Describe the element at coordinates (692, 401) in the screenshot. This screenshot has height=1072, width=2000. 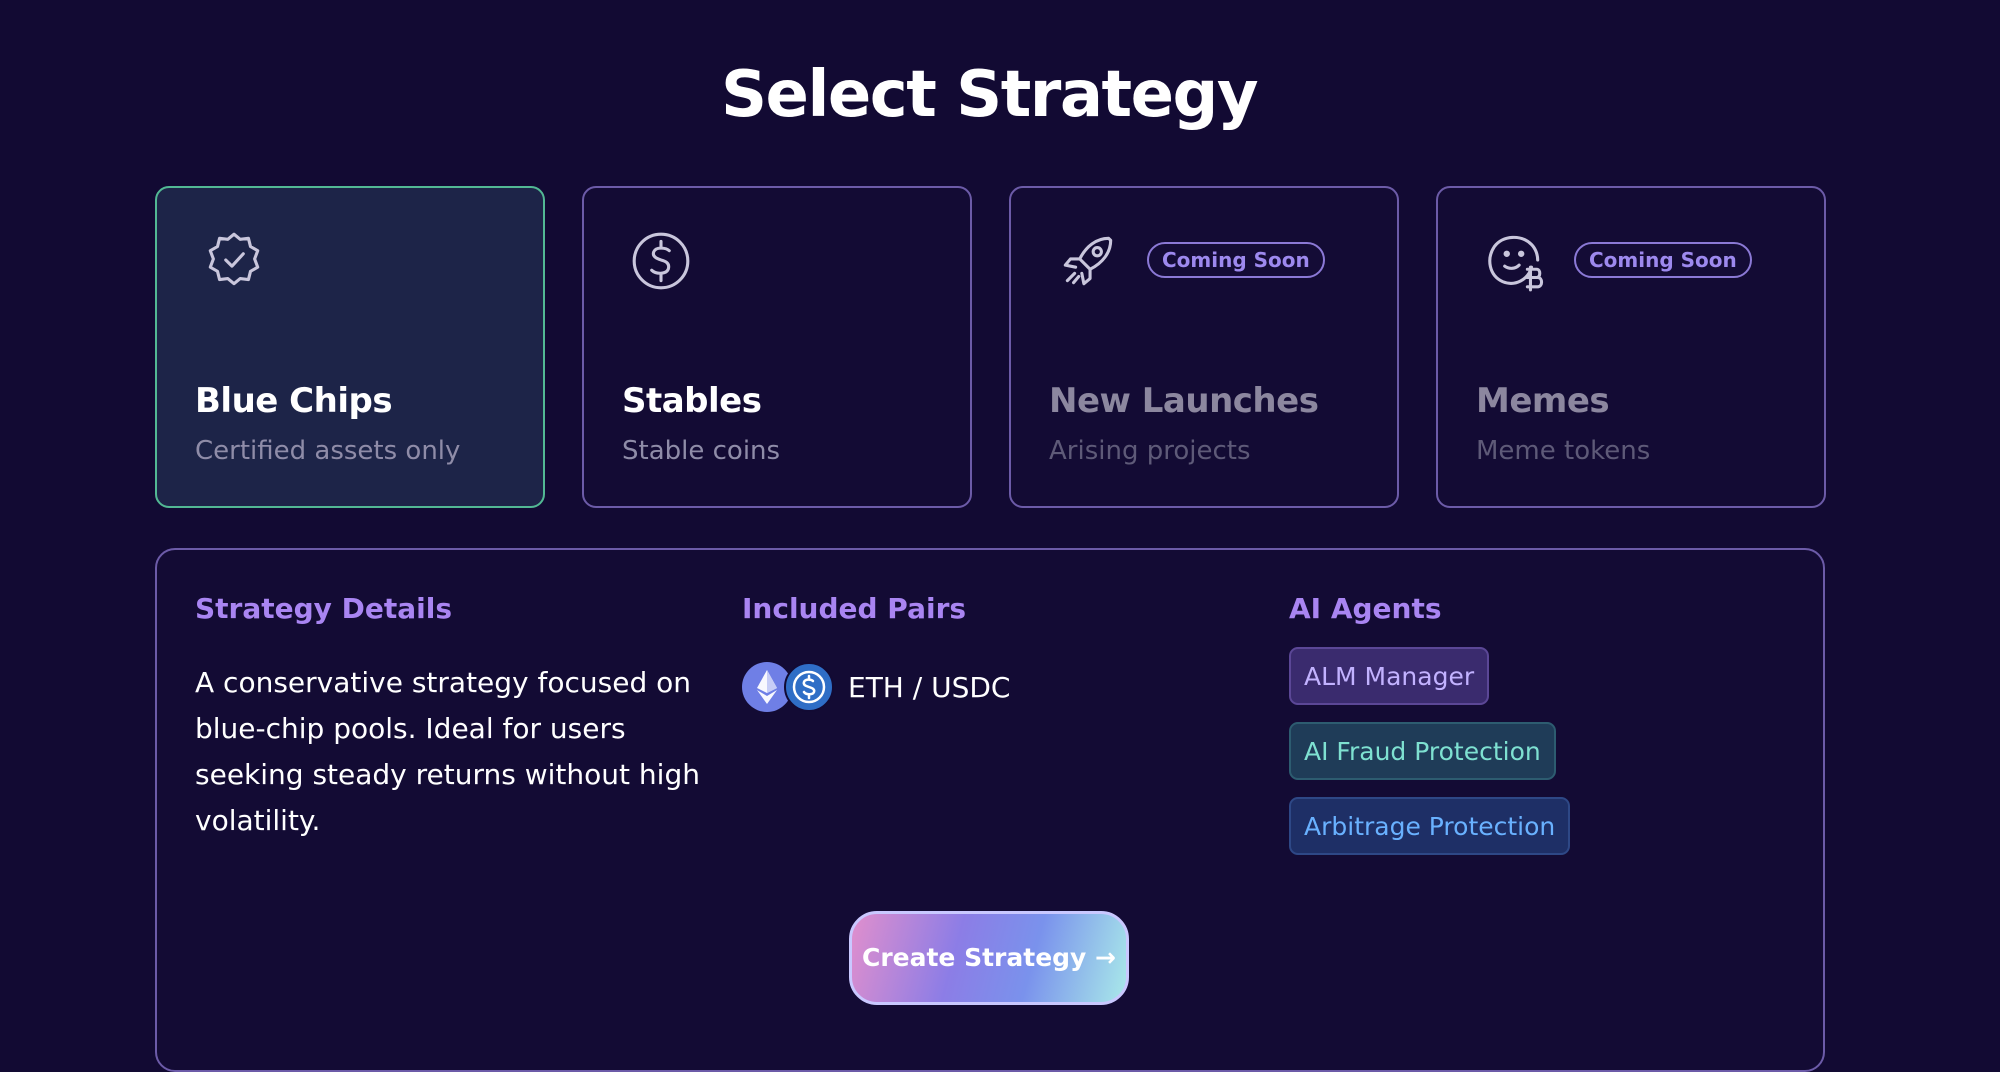
I see `strategy-card-title: Stables` at that location.